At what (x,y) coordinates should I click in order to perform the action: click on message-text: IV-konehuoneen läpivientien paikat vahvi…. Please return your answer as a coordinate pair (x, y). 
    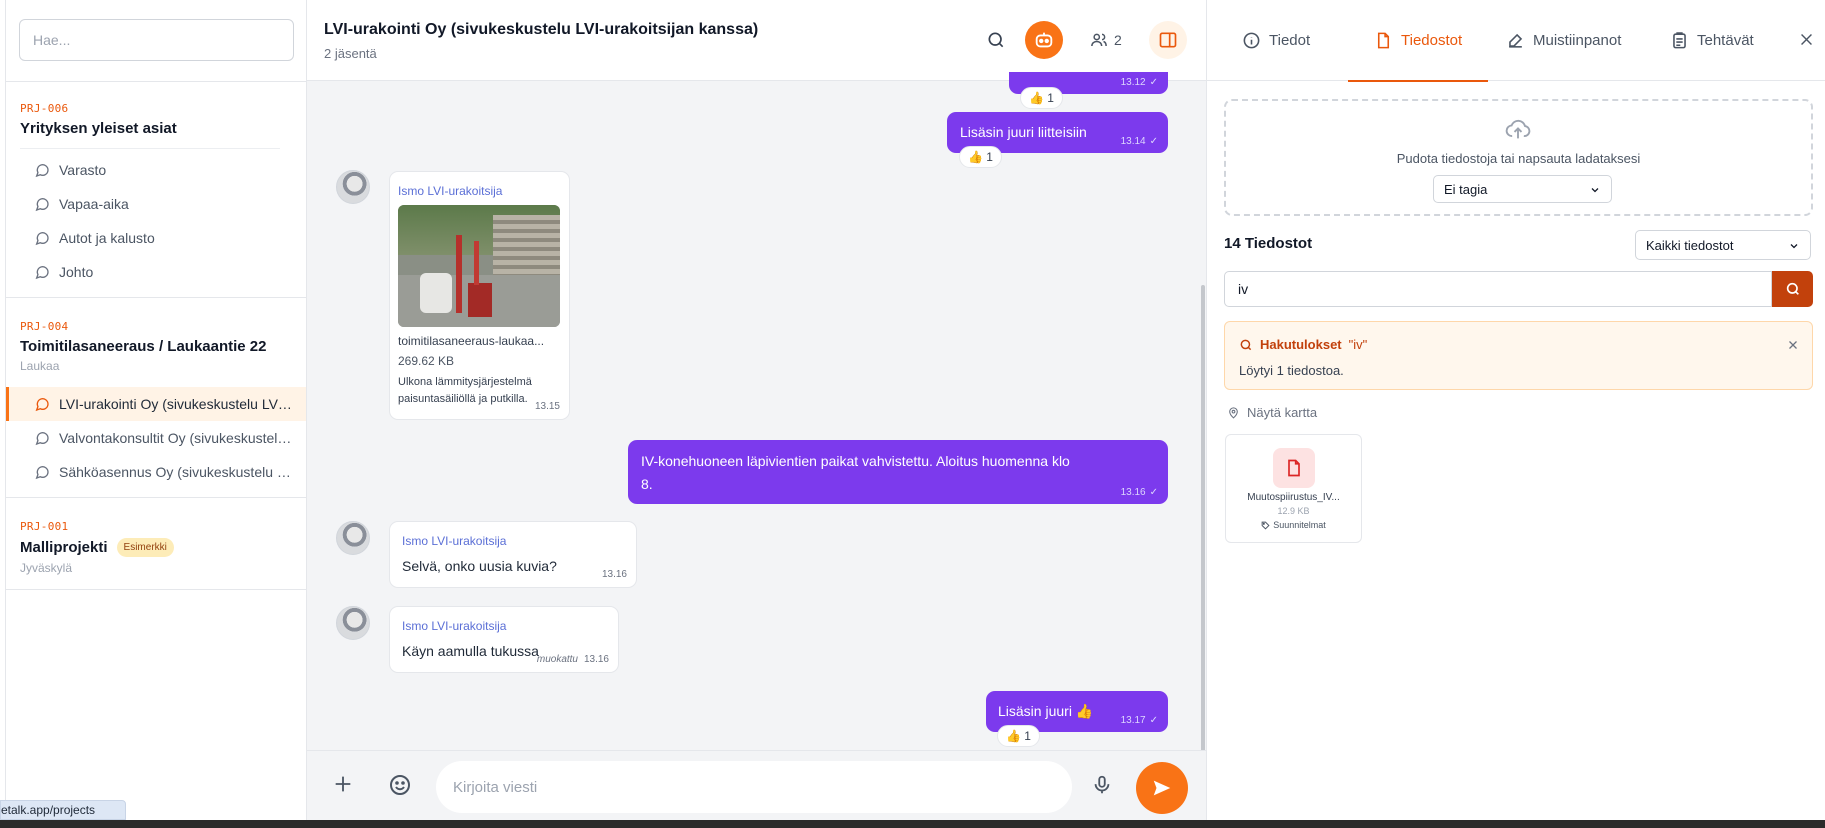
    Looking at the image, I should click on (855, 472).